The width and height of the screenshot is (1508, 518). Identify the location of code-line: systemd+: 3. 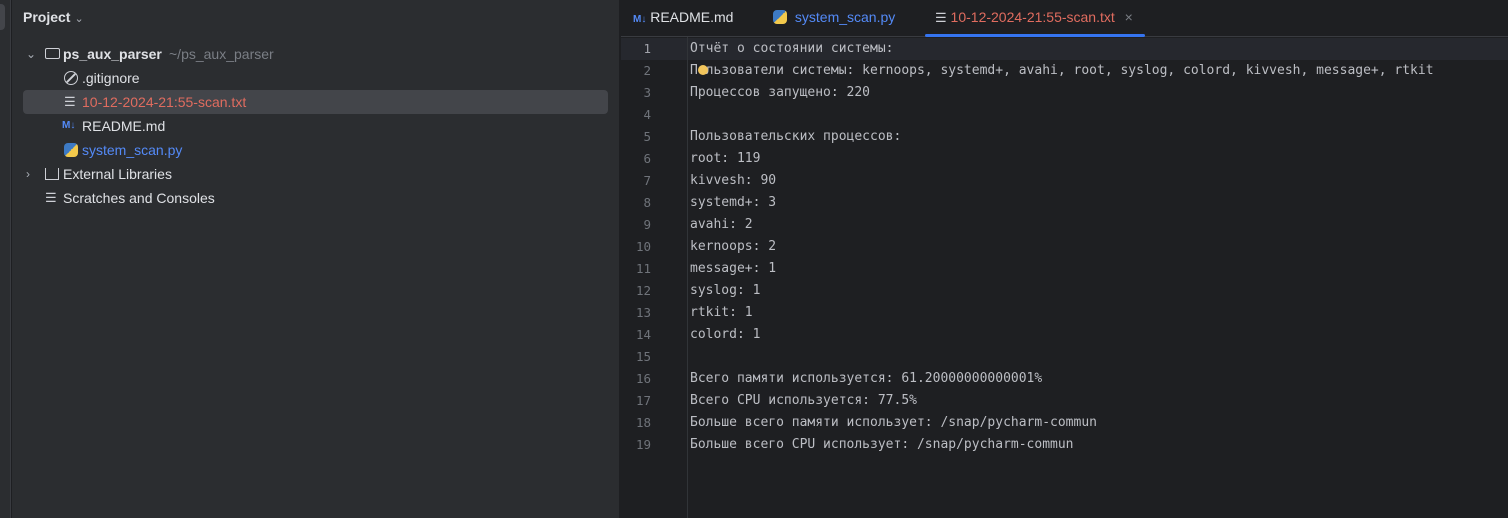
(733, 203).